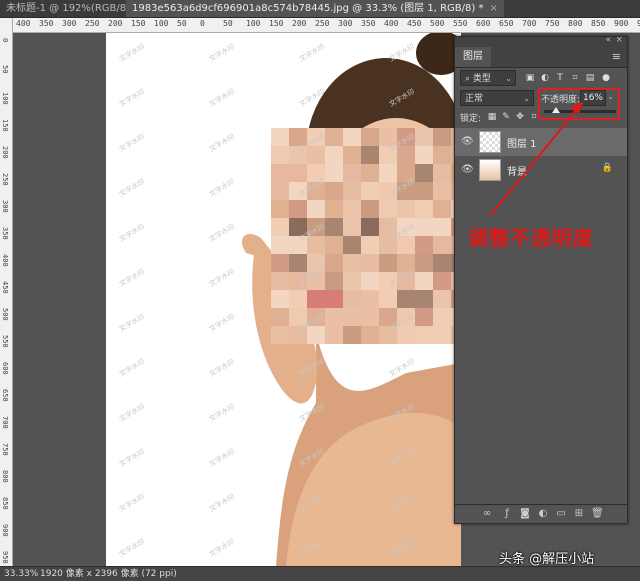  What do you see at coordinates (560, 78) in the screenshot?
I see `type-filter-icon: T` at bounding box center [560, 78].